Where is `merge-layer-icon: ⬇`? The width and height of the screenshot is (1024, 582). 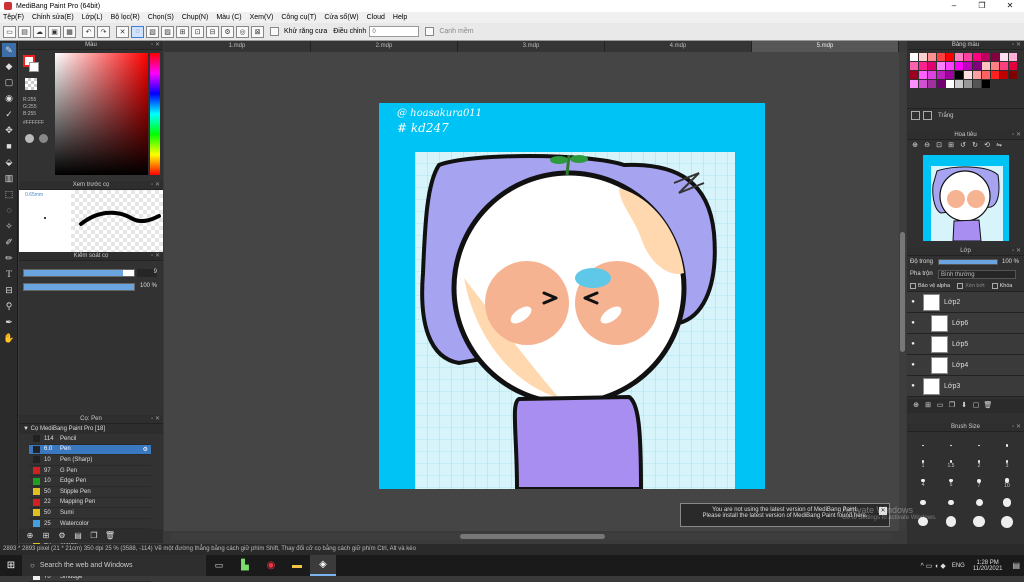
merge-layer-icon: ⬇ is located at coordinates (964, 406).